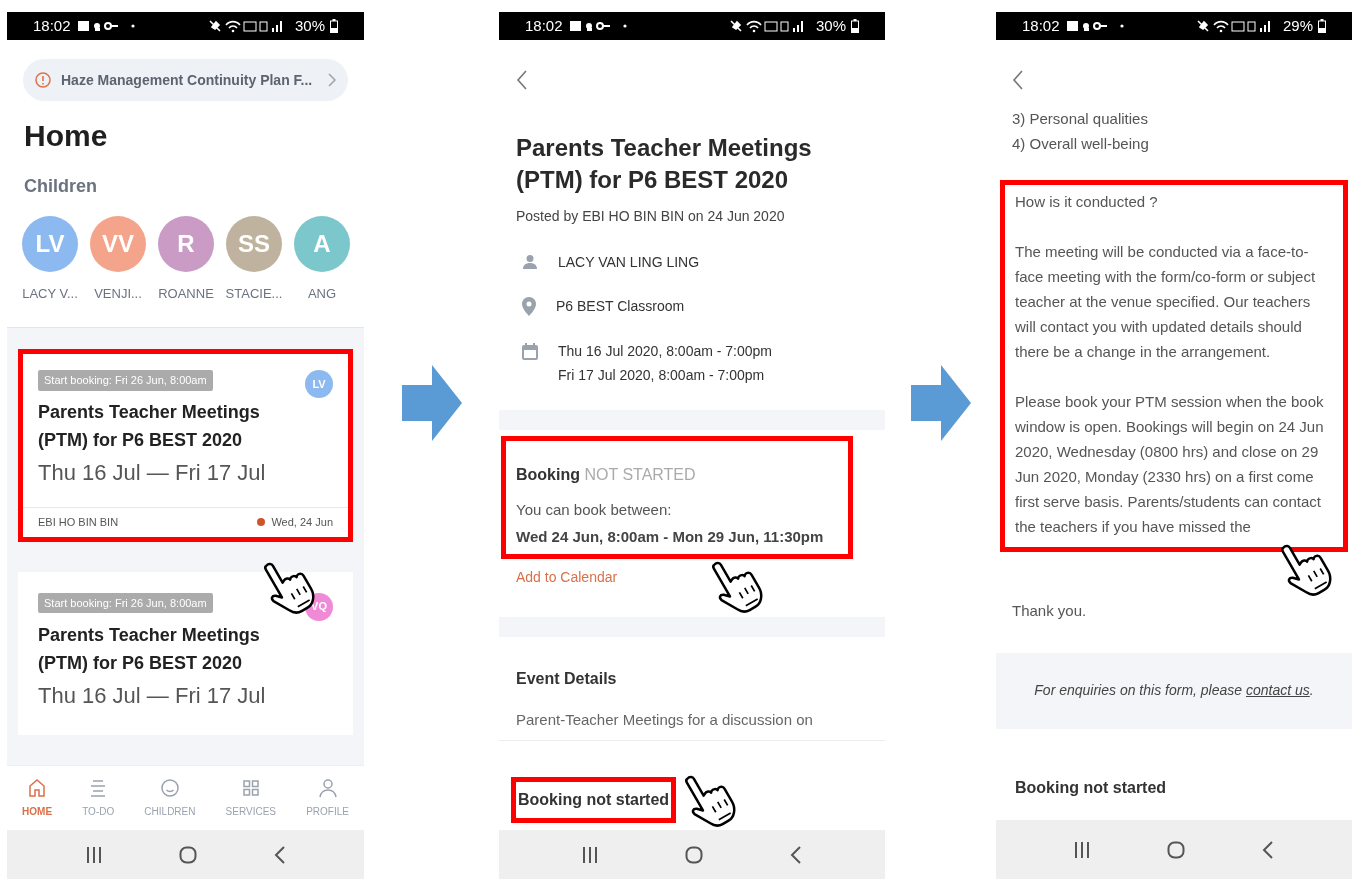 The image size is (1352, 879). What do you see at coordinates (1170, 464) in the screenshot?
I see `paragraph: Please book your PTM session when the book window is open. Bookings will begin on 24 Jun 2020, Wednesday (0800 hrs) and close on 29 Jun 2020, Monday (2330 hrs) on a first come first serve basis. Parents/students can contact the teachers if you have missed the` at bounding box center [1170, 464].